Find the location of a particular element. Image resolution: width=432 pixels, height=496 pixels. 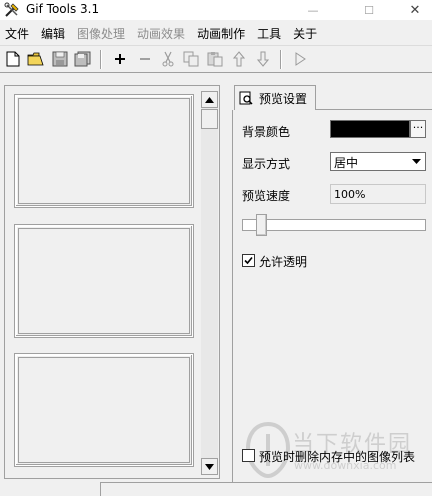

preview-speed-field: 100% is located at coordinates (378, 194).